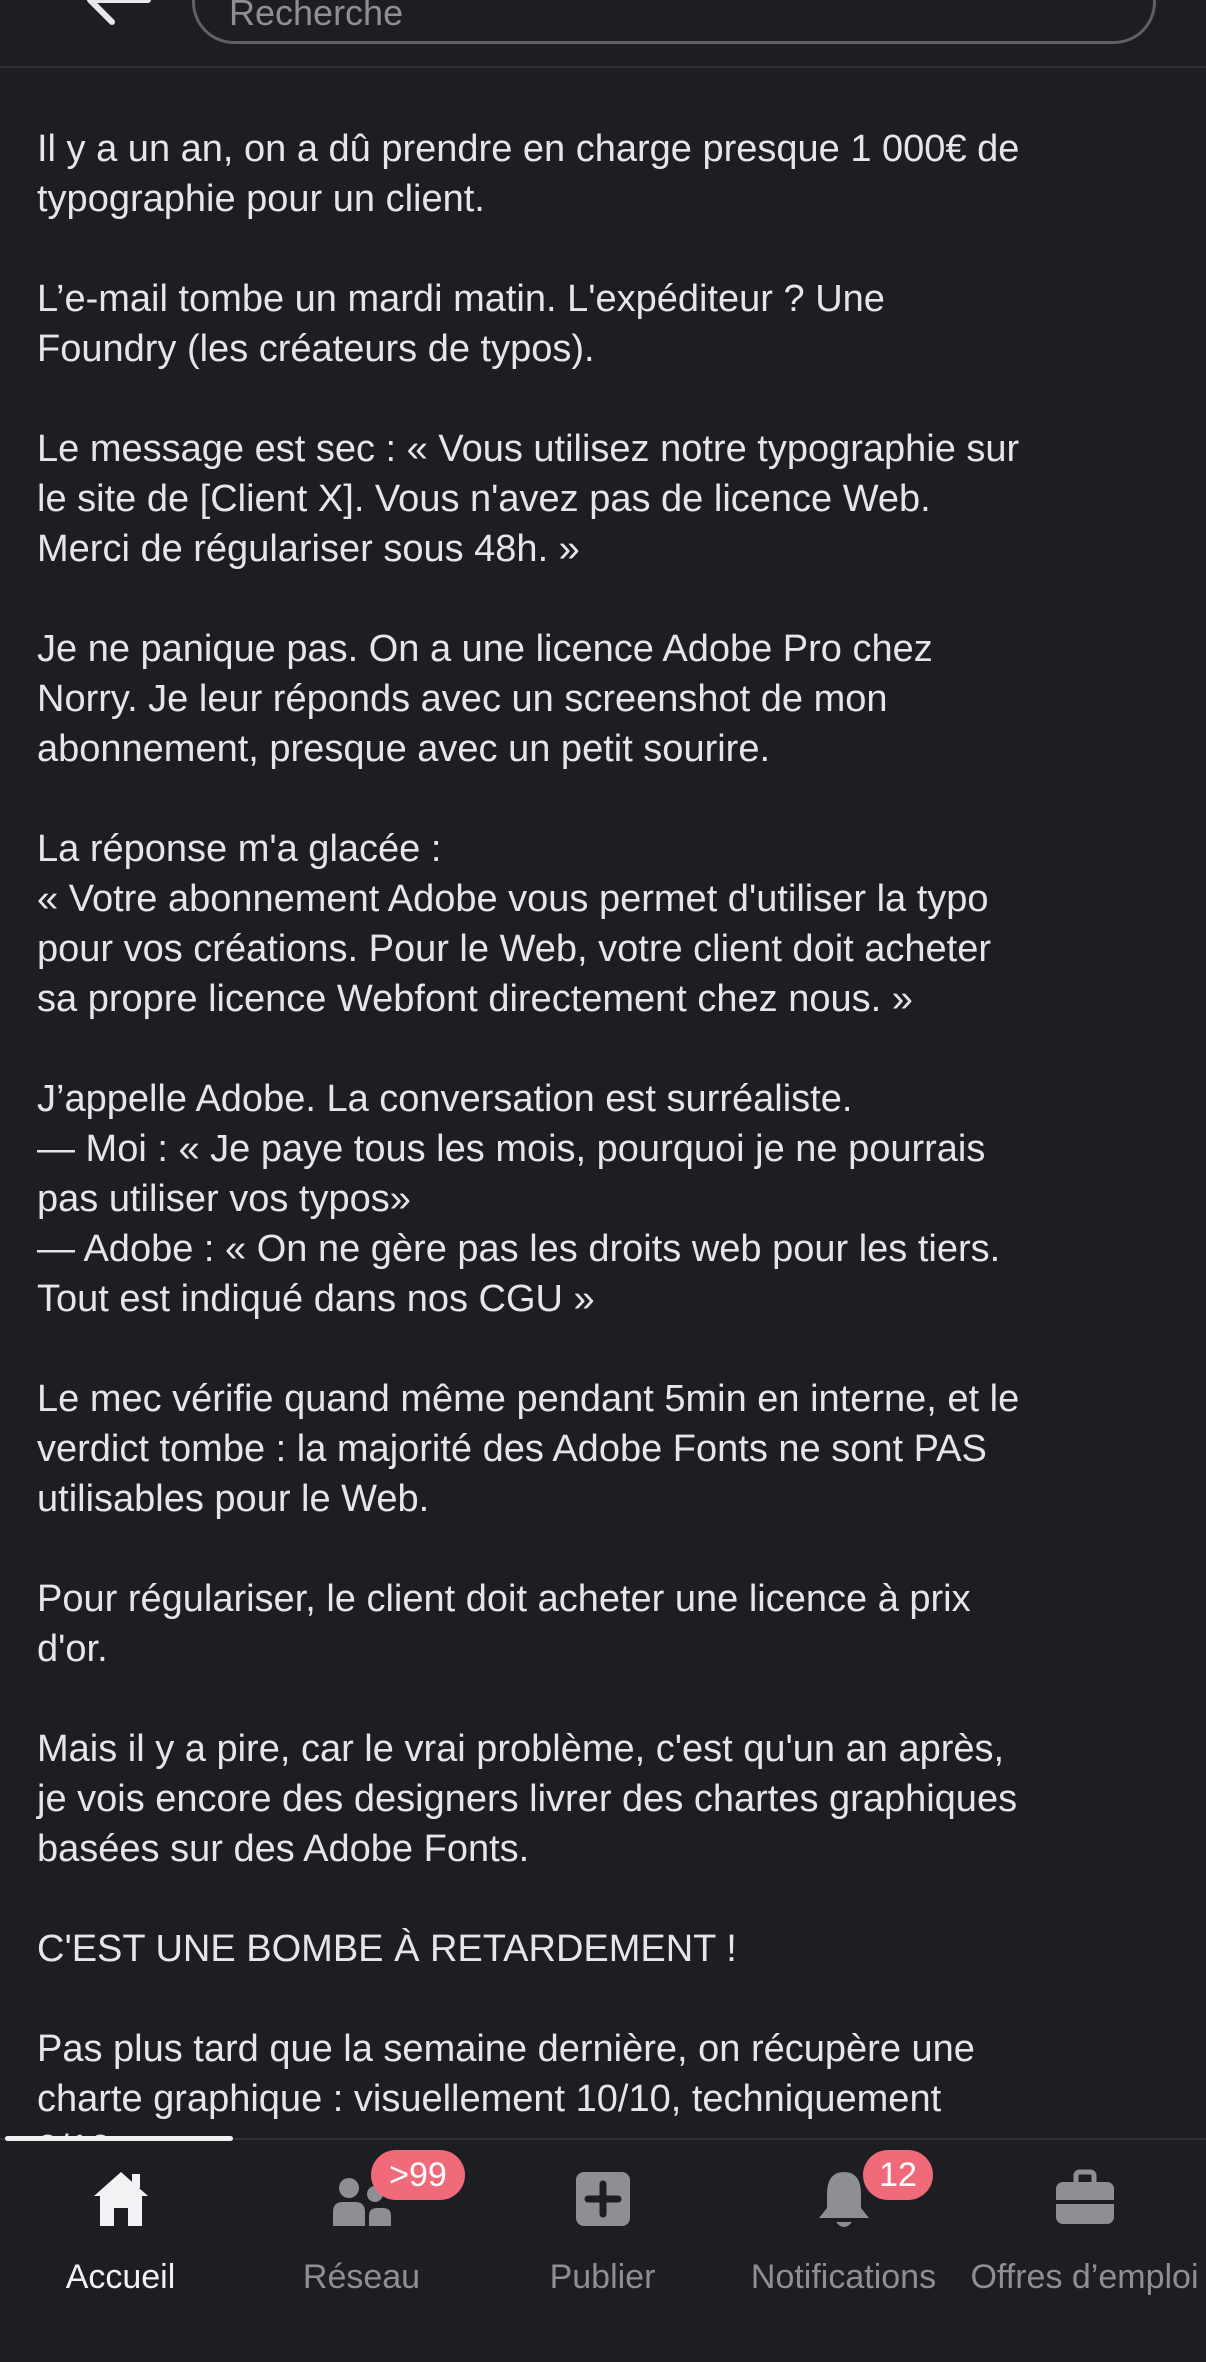  I want to click on nav-item-home: Accueil, so click(120, 2220).